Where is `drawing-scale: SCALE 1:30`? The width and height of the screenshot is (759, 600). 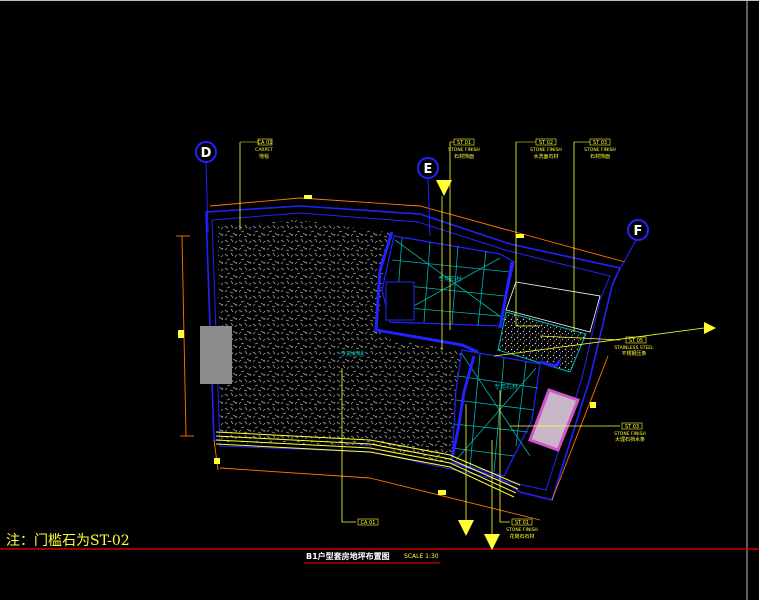
drawing-scale: SCALE 1:30 is located at coordinates (421, 556).